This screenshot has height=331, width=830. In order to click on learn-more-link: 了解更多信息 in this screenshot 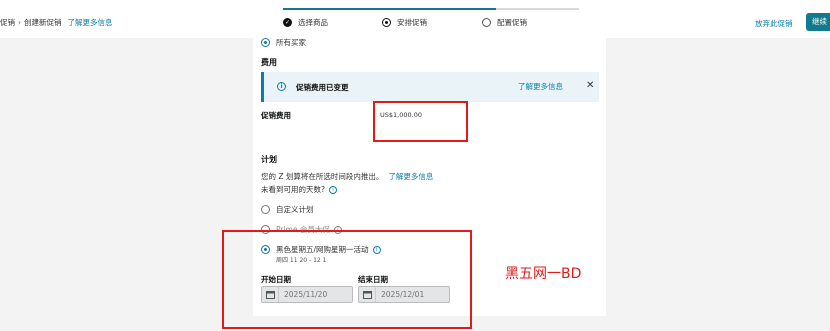, I will do `click(90, 22)`.